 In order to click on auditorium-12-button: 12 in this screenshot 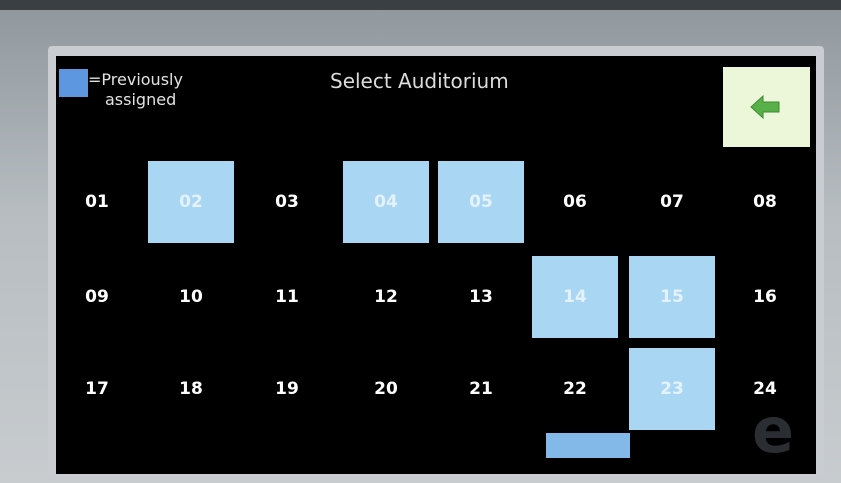, I will do `click(386, 297)`.